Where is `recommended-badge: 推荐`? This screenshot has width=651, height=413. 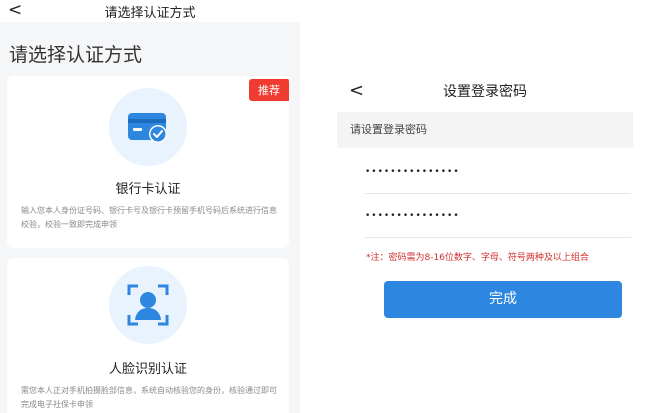 recommended-badge: 推荐 is located at coordinates (269, 90).